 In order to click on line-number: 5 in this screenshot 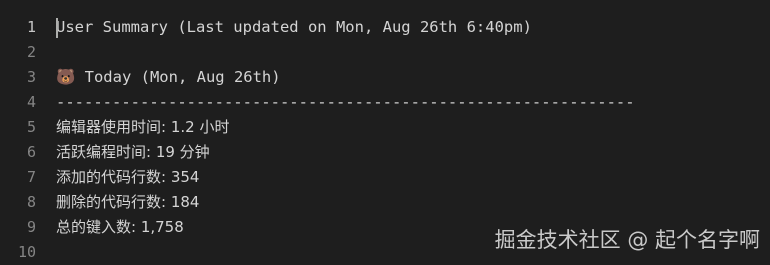, I will do `click(31, 127)`.